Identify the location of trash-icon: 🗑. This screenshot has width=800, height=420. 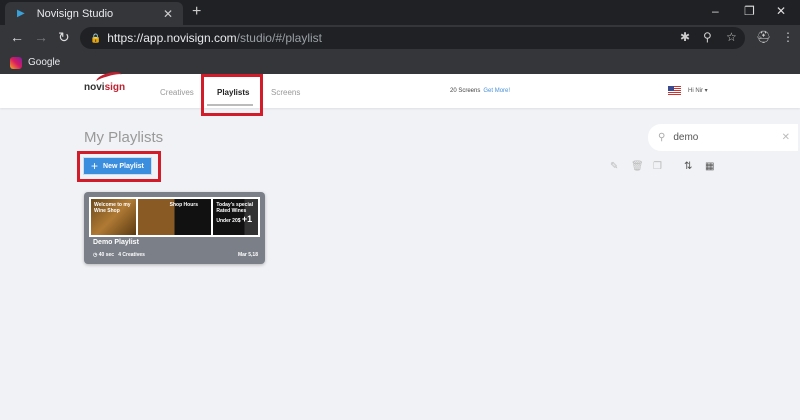
(637, 166).